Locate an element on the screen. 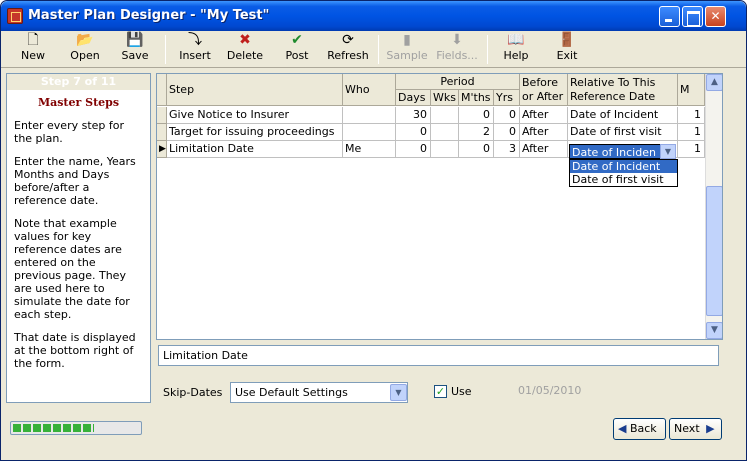 This screenshot has height=461, width=747. sidebar-title: Master Steps is located at coordinates (78, 102).